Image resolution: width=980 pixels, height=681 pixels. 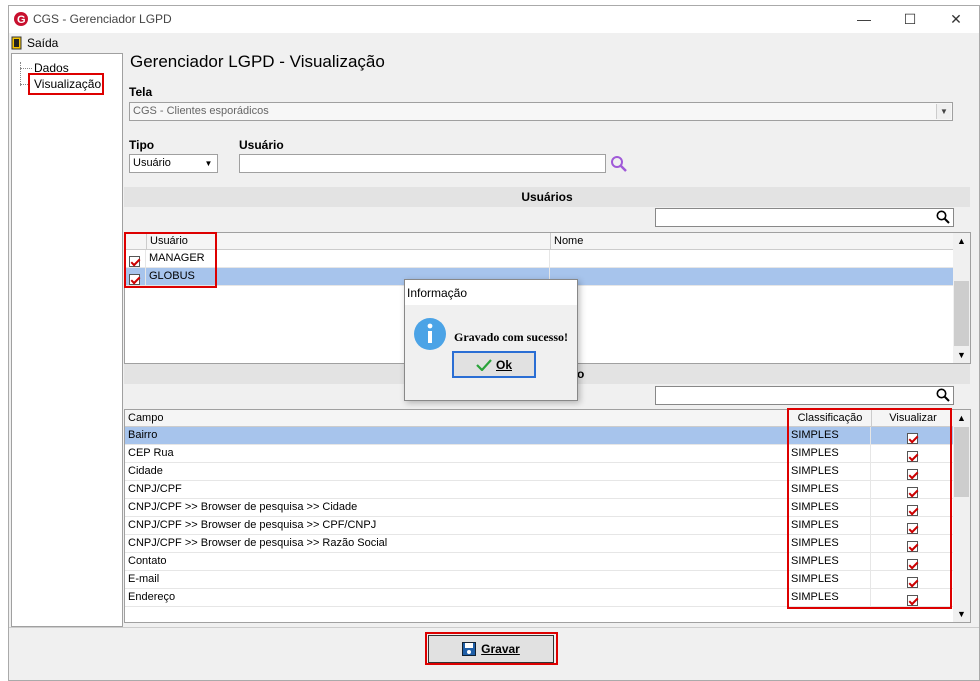 What do you see at coordinates (456, 598) in the screenshot?
I see `campo-cell: Endereço` at bounding box center [456, 598].